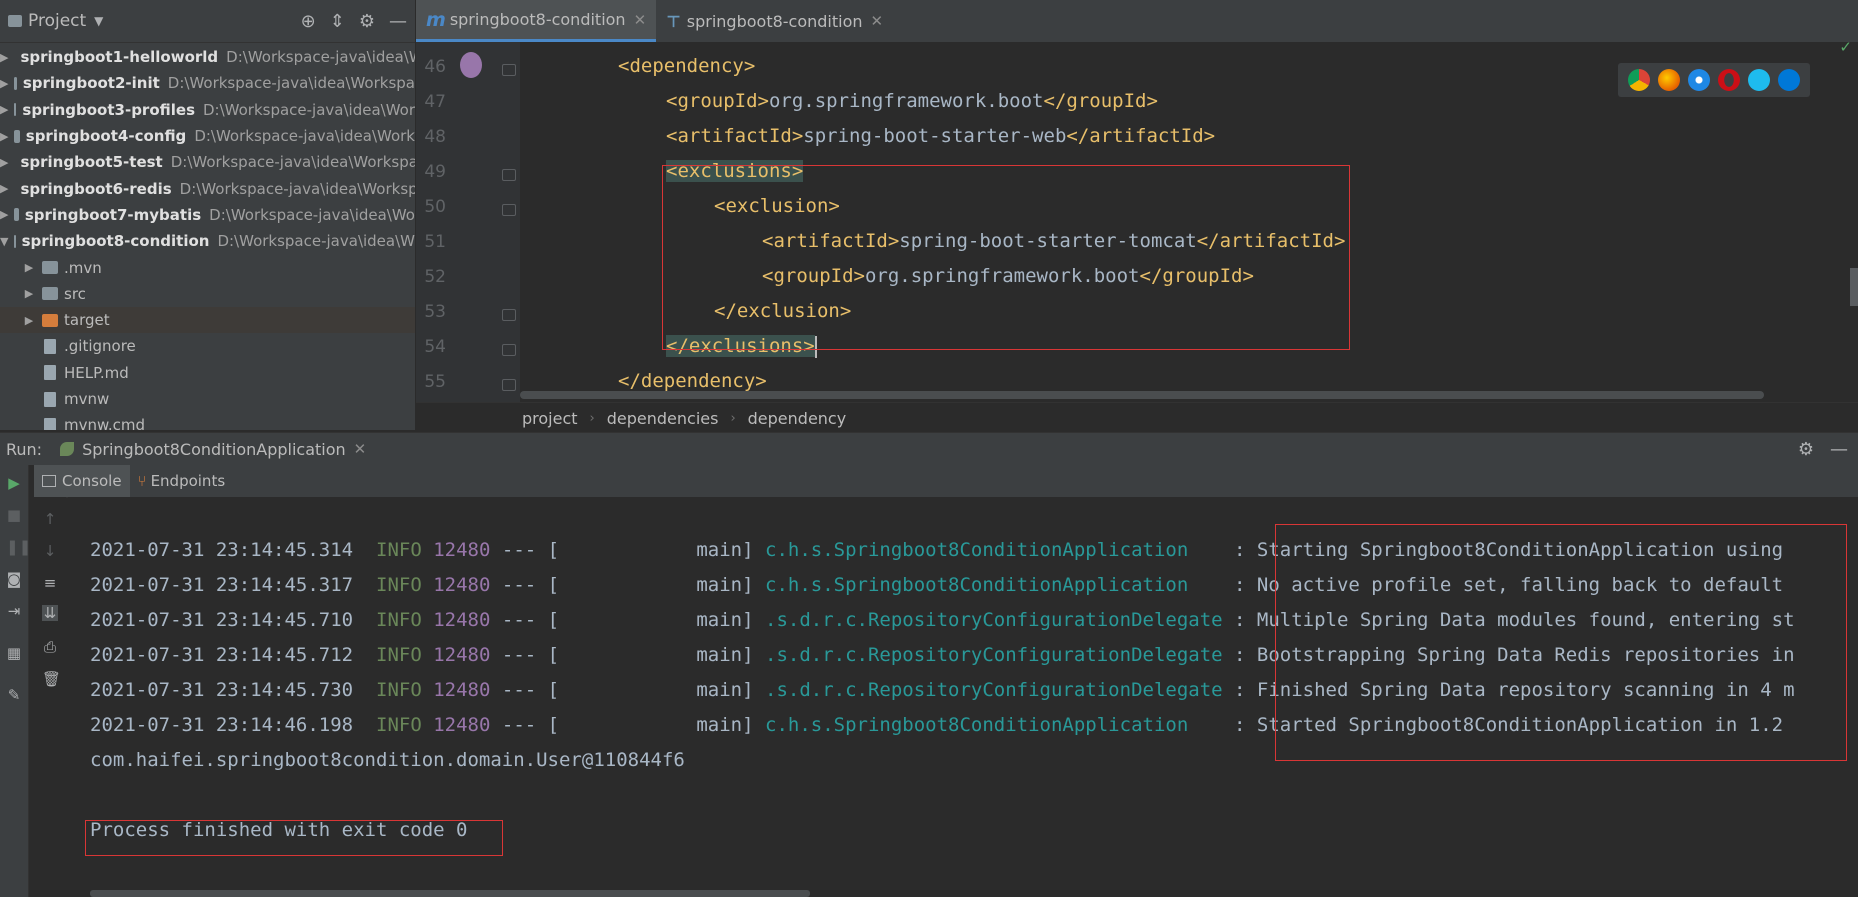 This screenshot has height=897, width=1858. I want to click on run-config-tab: Springboot8ConditionApplication ✕, so click(213, 449).